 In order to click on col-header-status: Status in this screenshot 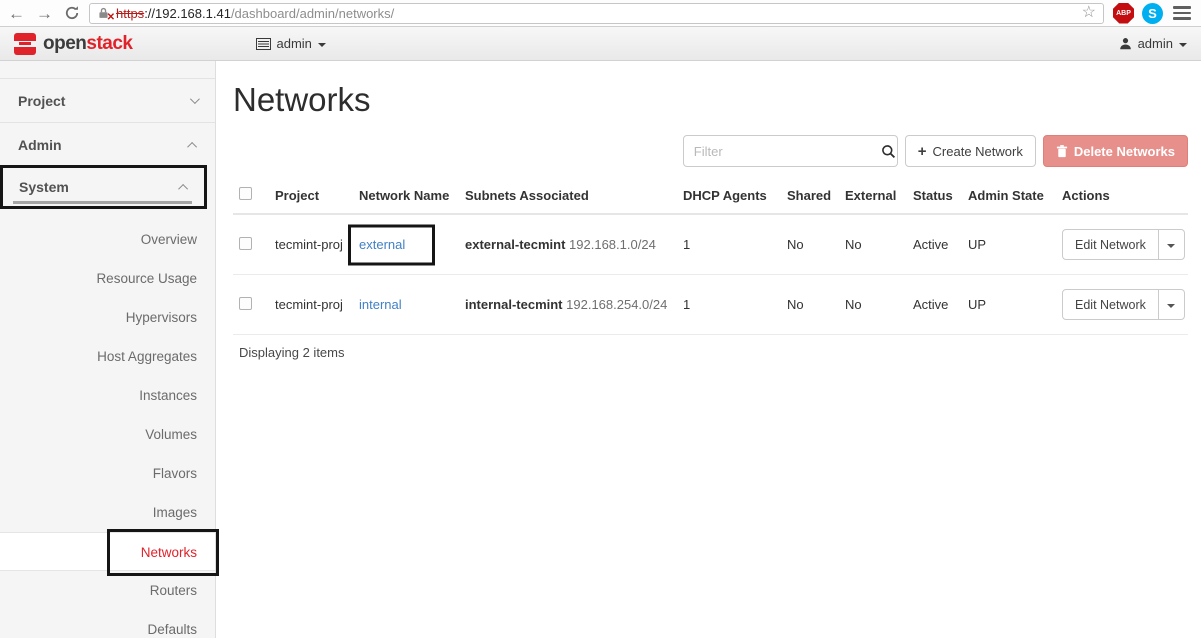, I will do `click(934, 196)`.